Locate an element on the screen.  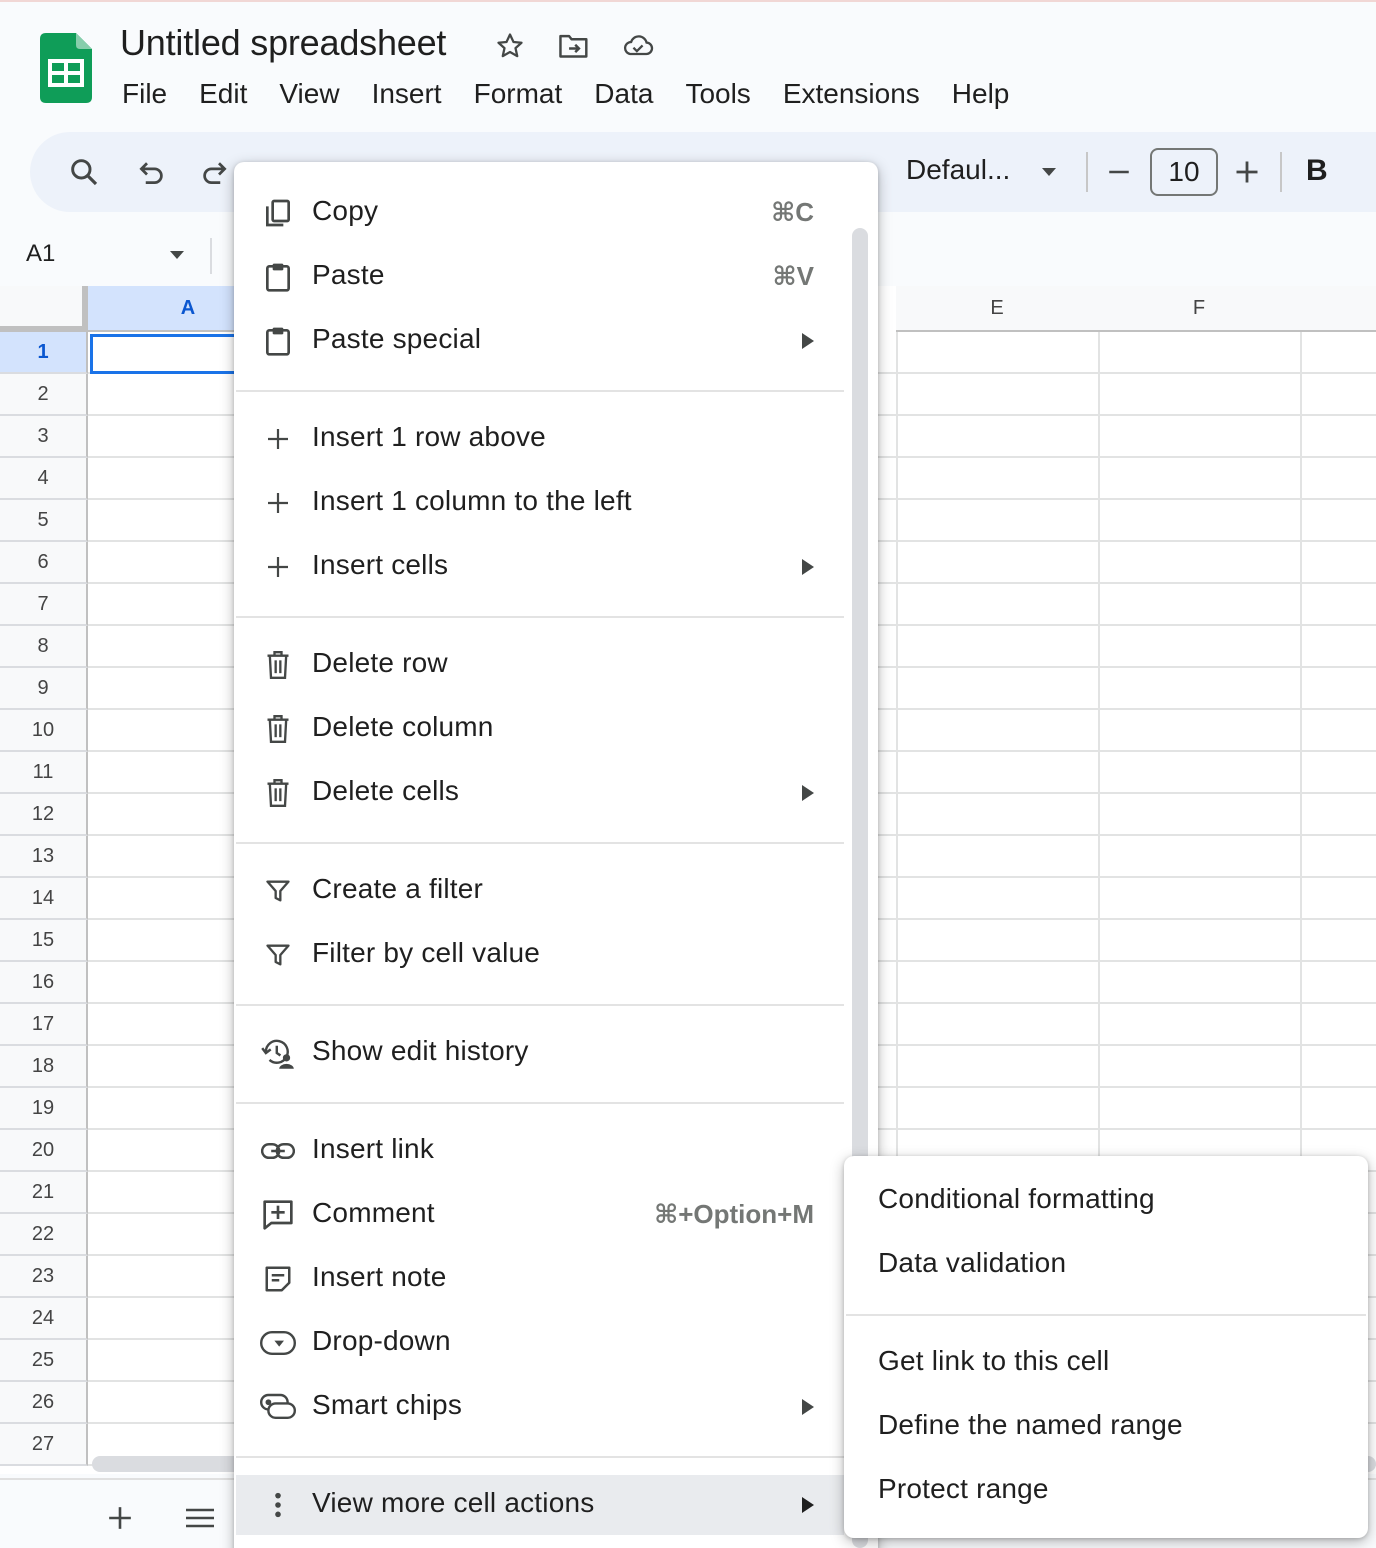
menu-file: File is located at coordinates (144, 94).